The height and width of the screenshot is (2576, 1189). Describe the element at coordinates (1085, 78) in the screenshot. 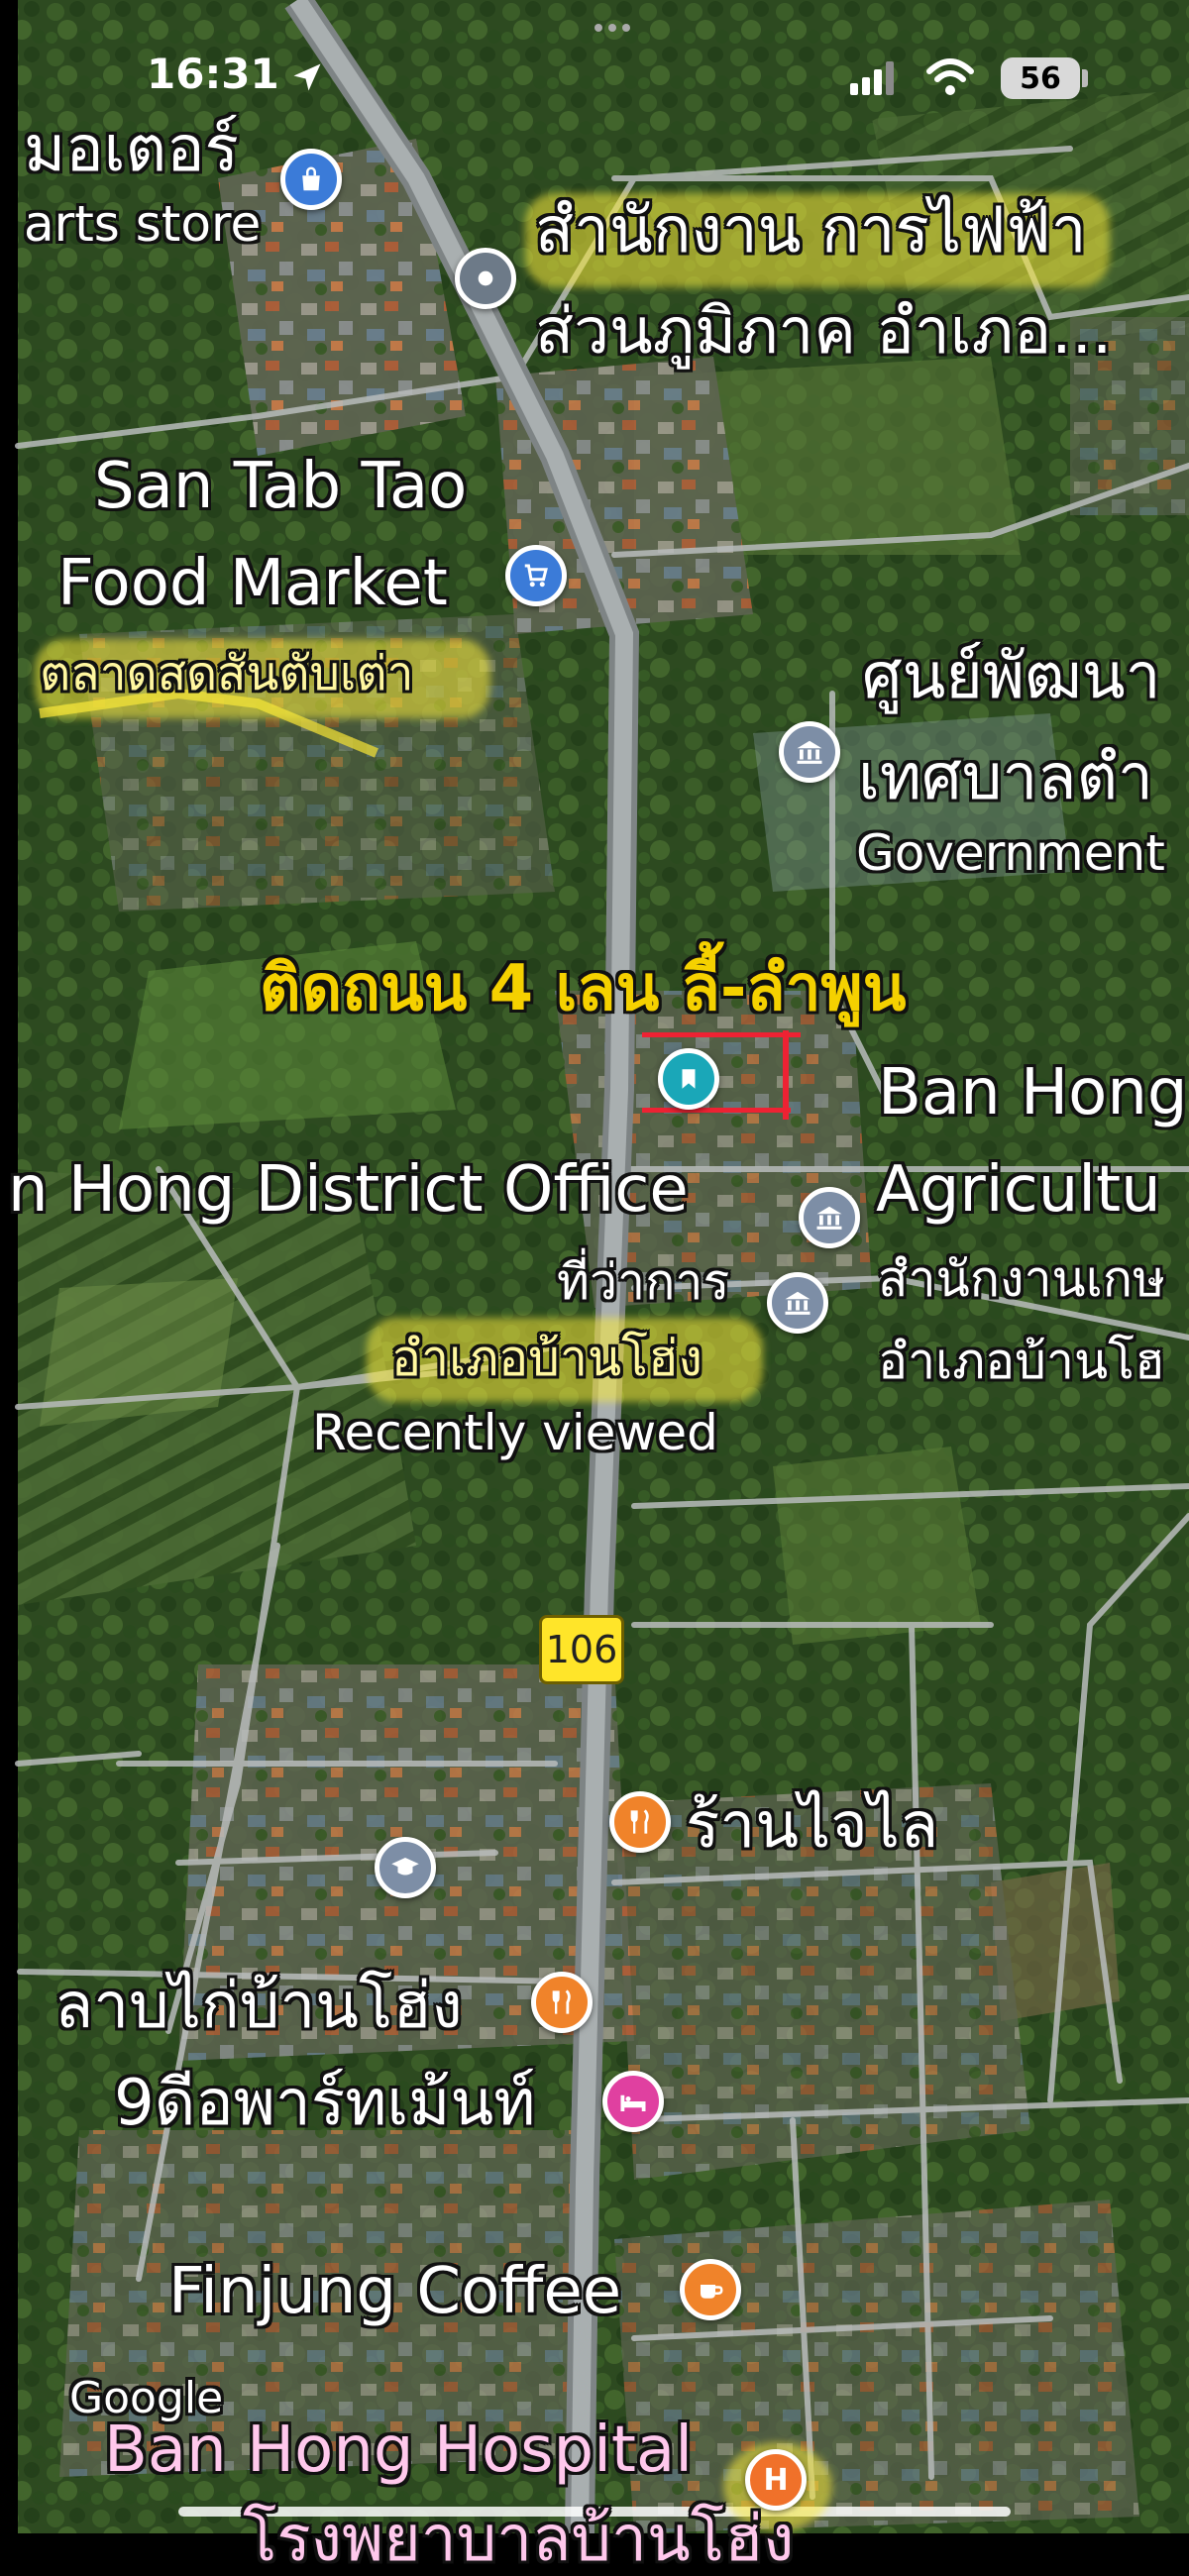

I see `battery-tip` at that location.